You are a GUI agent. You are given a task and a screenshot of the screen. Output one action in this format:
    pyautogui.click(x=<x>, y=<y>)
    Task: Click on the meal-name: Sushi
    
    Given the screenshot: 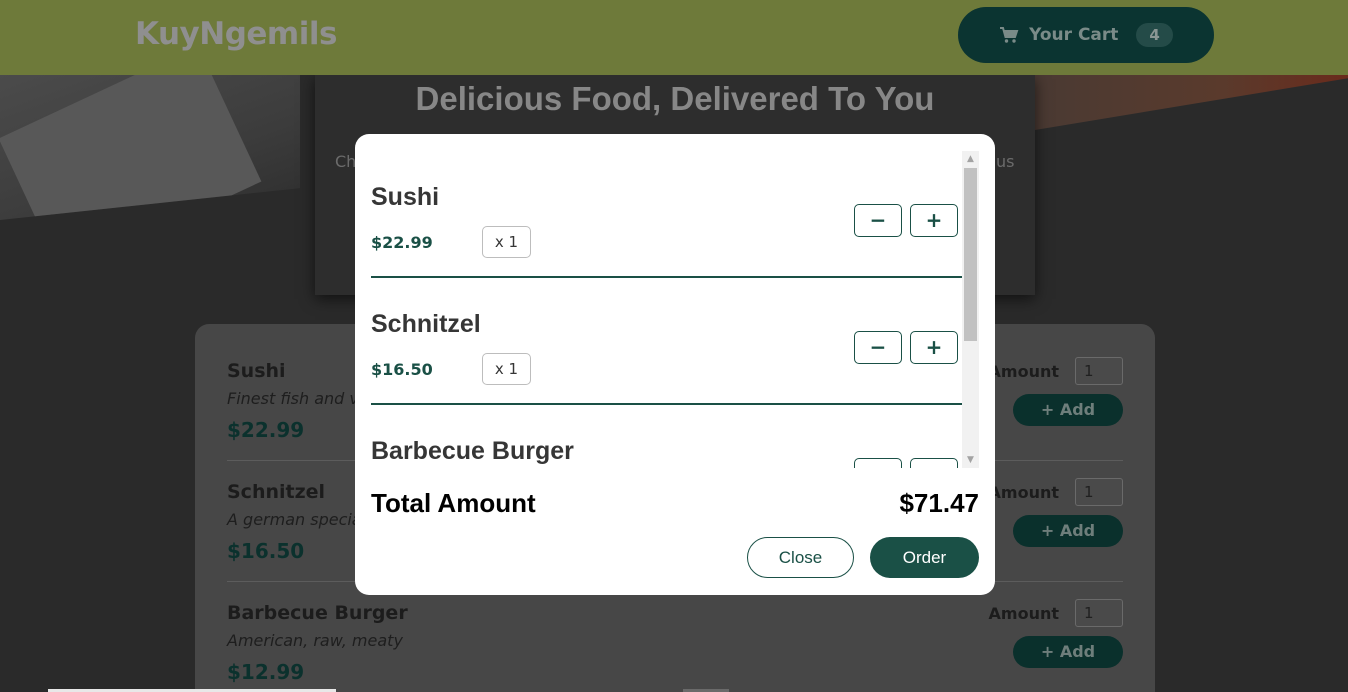 What is the action you would take?
    pyautogui.click(x=256, y=371)
    